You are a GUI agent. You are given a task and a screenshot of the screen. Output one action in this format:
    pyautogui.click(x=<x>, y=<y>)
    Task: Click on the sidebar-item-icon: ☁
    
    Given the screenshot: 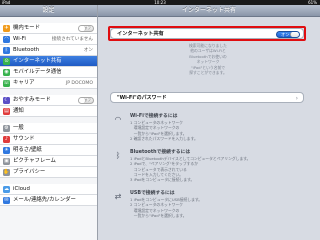 What is the action you would take?
    pyautogui.click(x=6, y=189)
    